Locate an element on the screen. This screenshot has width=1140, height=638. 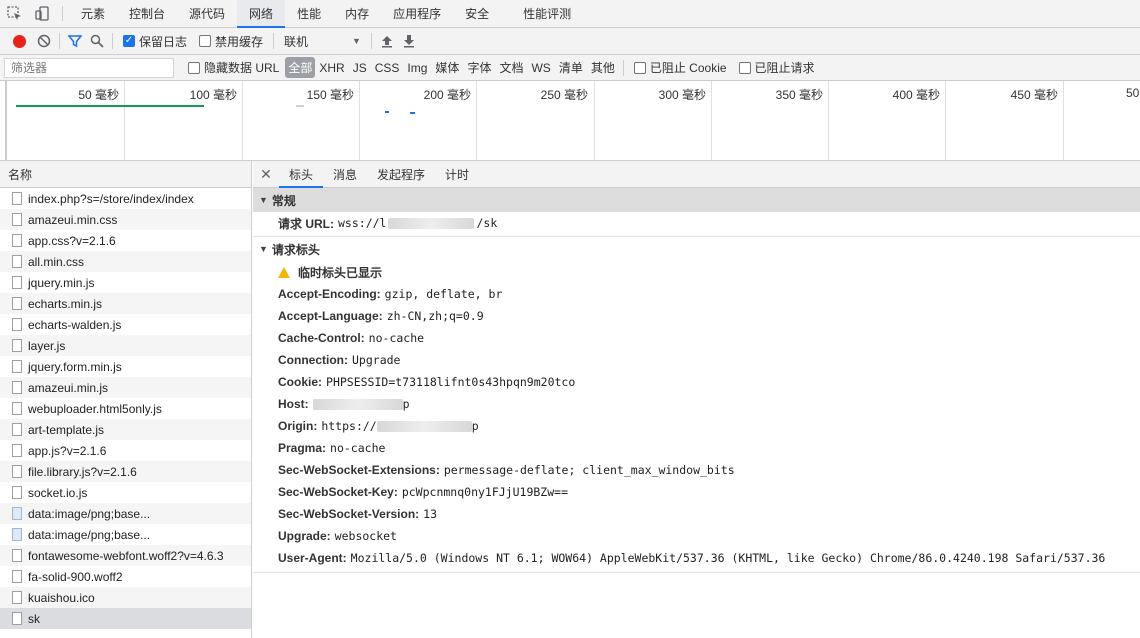
filter-type-button: 全部 is located at coordinates (300, 67).